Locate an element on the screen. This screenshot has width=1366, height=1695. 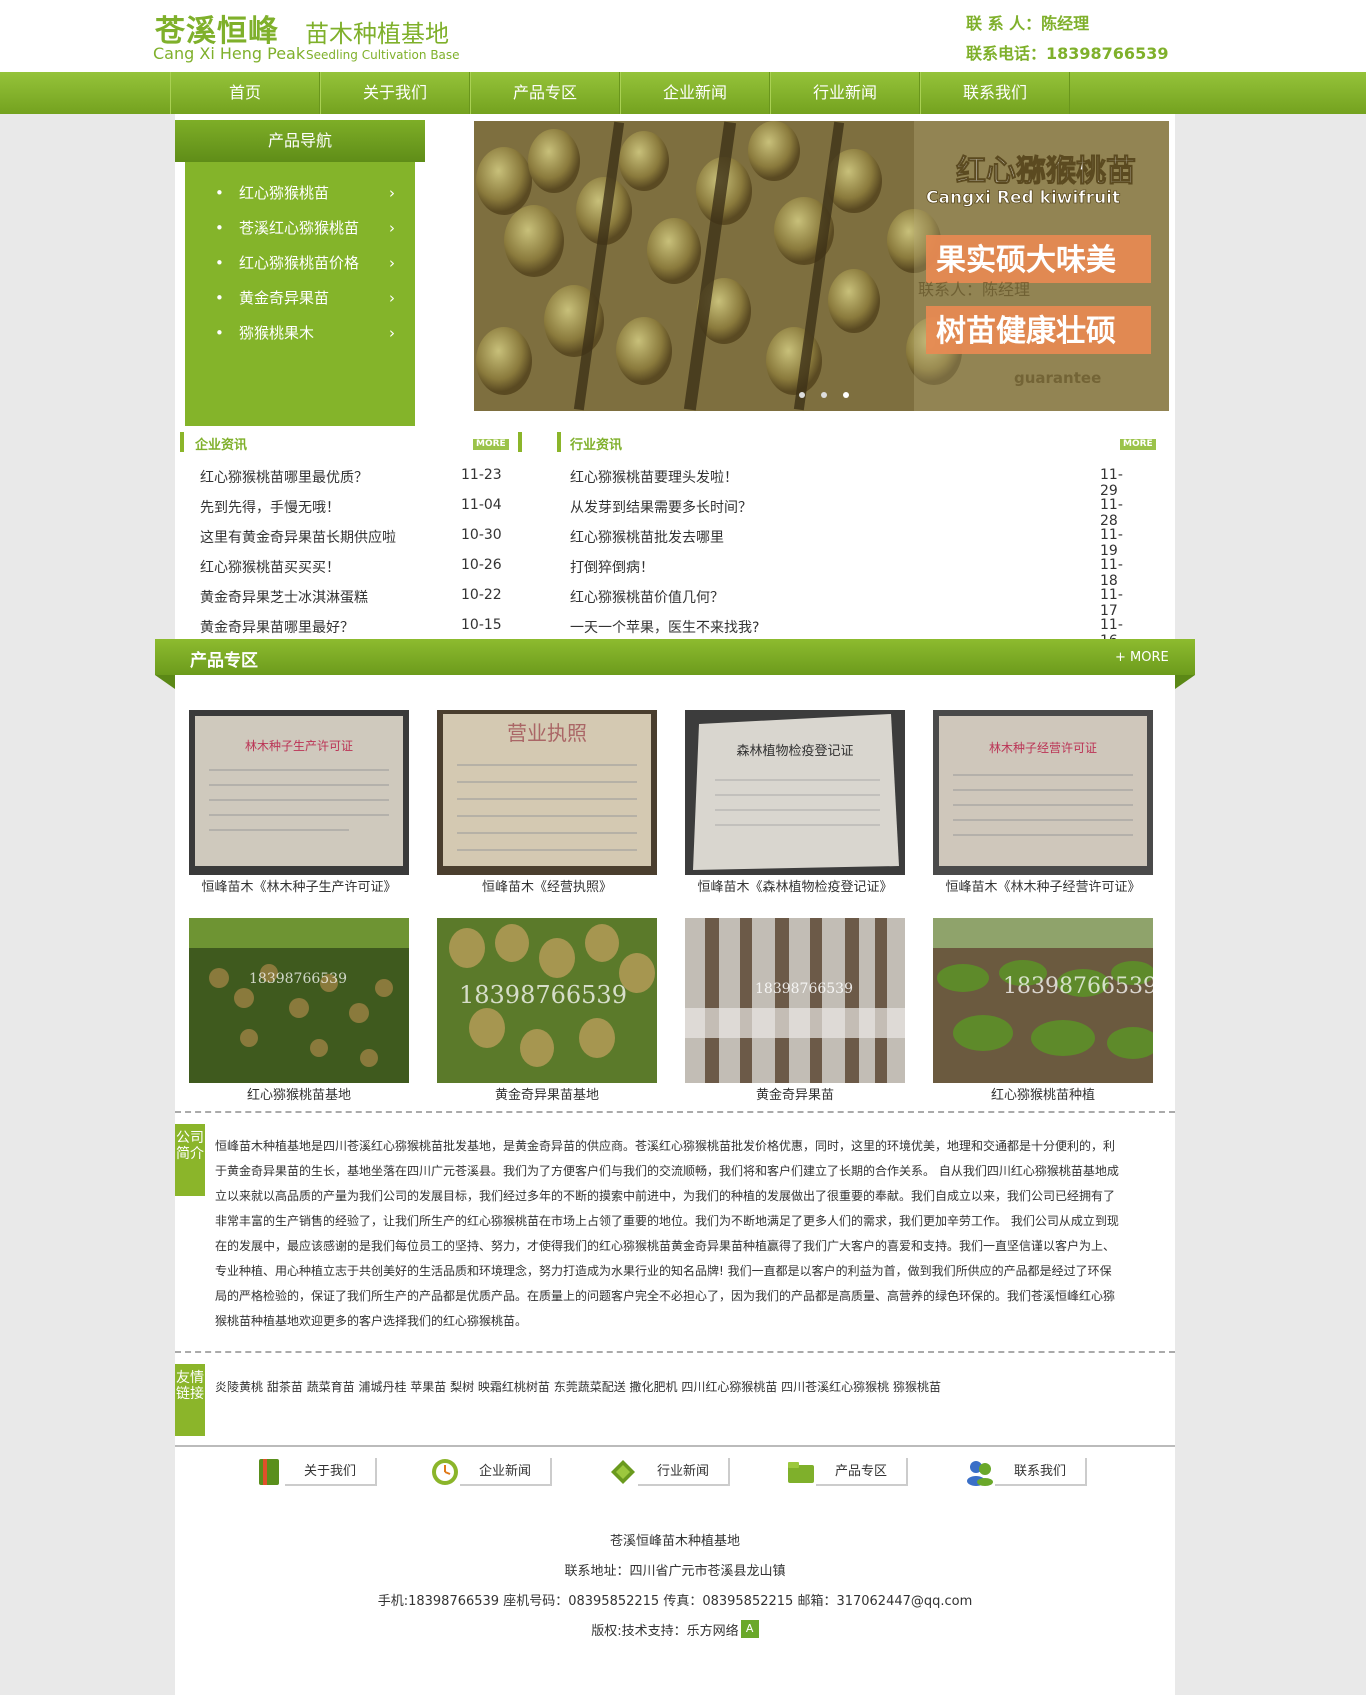
banner-line-1: 果实硕大味美 is located at coordinates (1026, 260).